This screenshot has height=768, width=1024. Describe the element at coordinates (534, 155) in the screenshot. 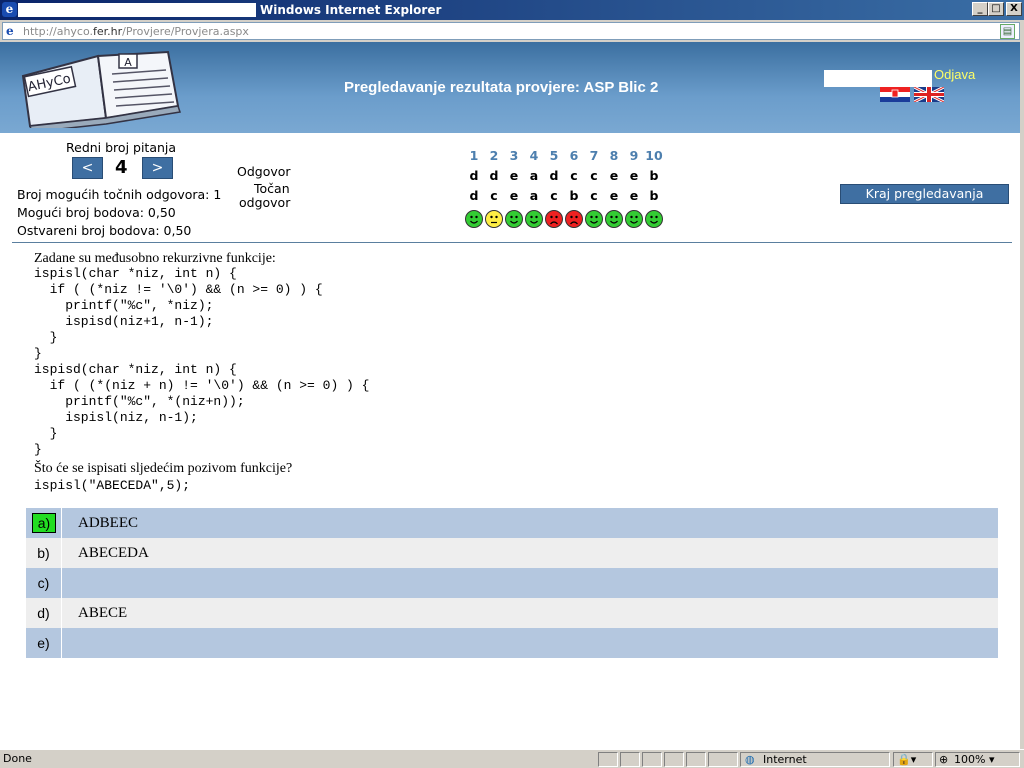

I see `result-number: 4` at that location.